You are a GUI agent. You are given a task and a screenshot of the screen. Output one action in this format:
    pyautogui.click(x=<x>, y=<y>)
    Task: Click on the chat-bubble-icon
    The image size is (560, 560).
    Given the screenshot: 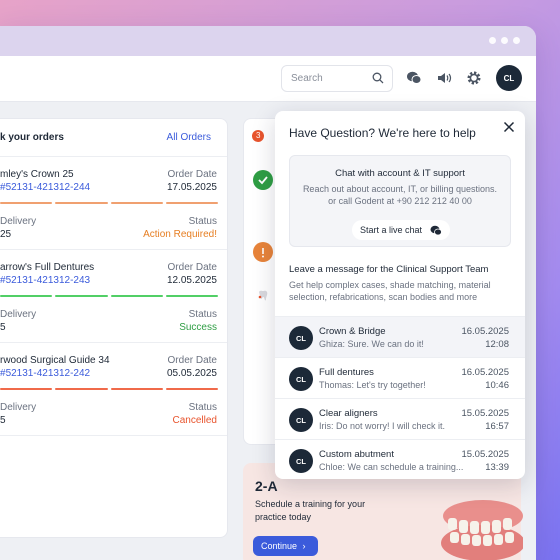 What is the action you would take?
    pyautogui.click(x=436, y=230)
    